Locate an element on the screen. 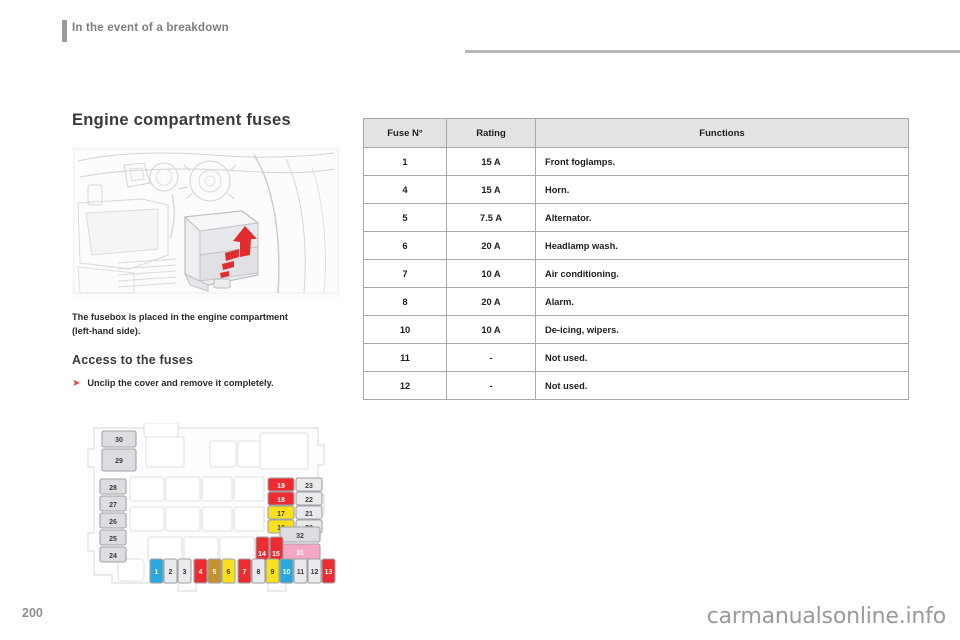 This screenshot has height=640, width=960. table-row: 6 20 A Headlamp wash. is located at coordinates (636, 245).